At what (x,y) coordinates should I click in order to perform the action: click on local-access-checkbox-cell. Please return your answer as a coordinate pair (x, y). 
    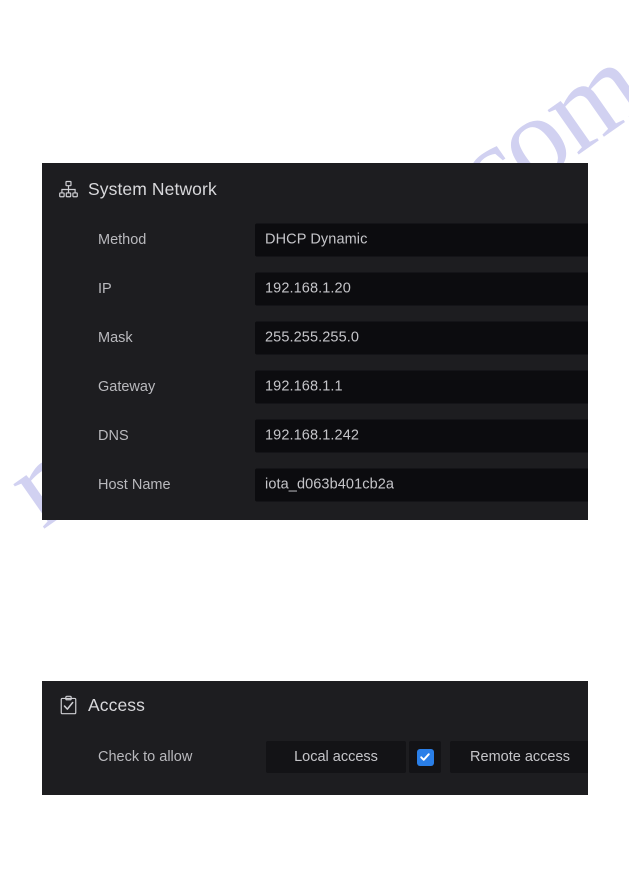
    Looking at the image, I should click on (425, 757).